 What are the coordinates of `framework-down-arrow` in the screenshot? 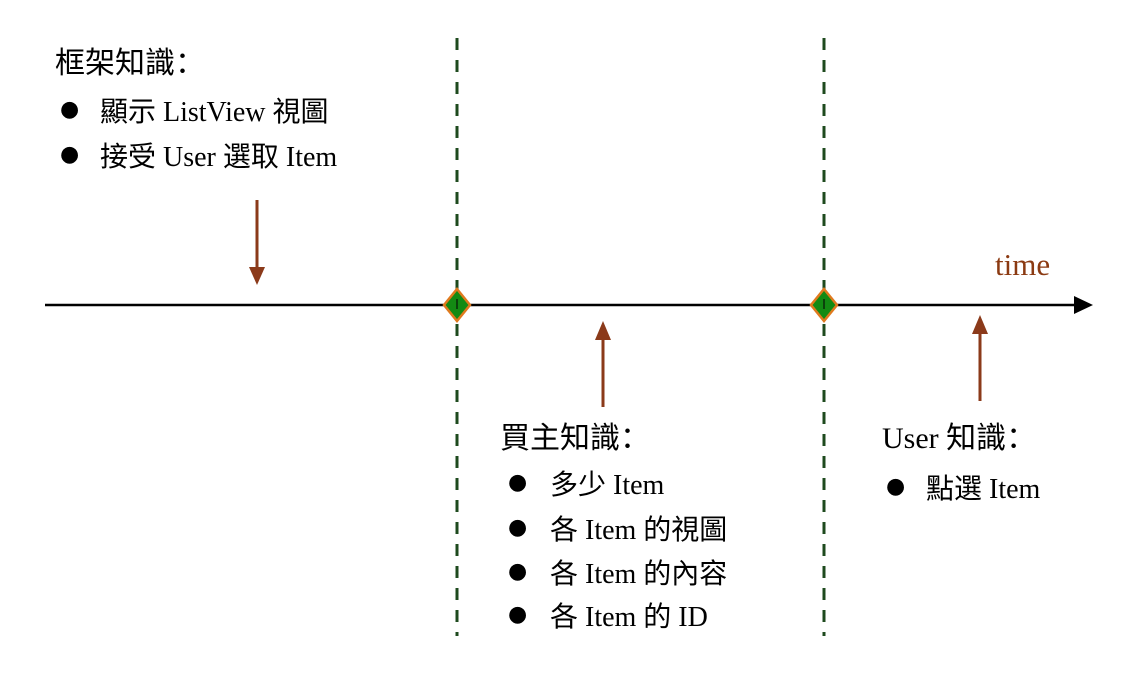 It's located at (257, 242).